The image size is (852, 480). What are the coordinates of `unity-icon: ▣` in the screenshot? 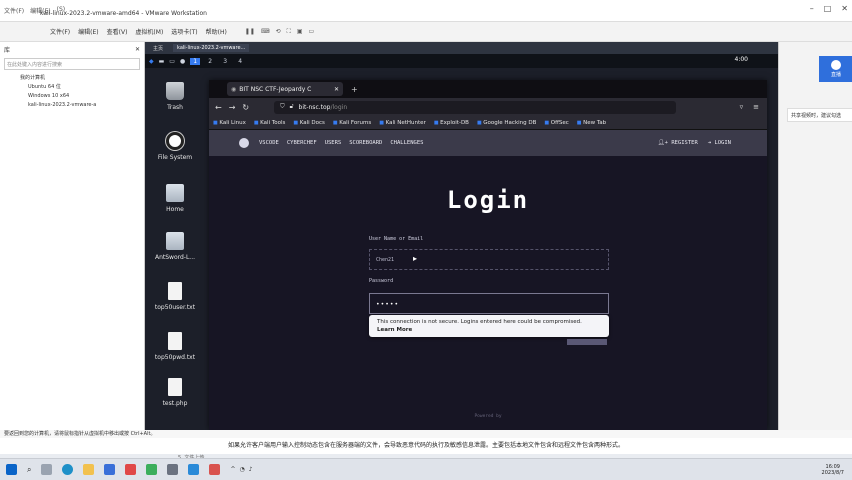 It's located at (300, 32).